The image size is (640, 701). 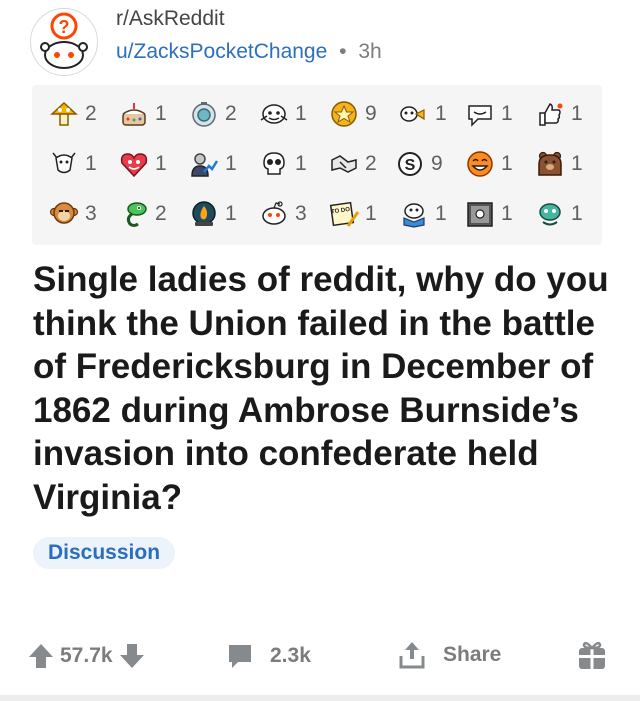 I want to click on author-line: u/ZacksPocketChange • 3h, so click(x=249, y=52).